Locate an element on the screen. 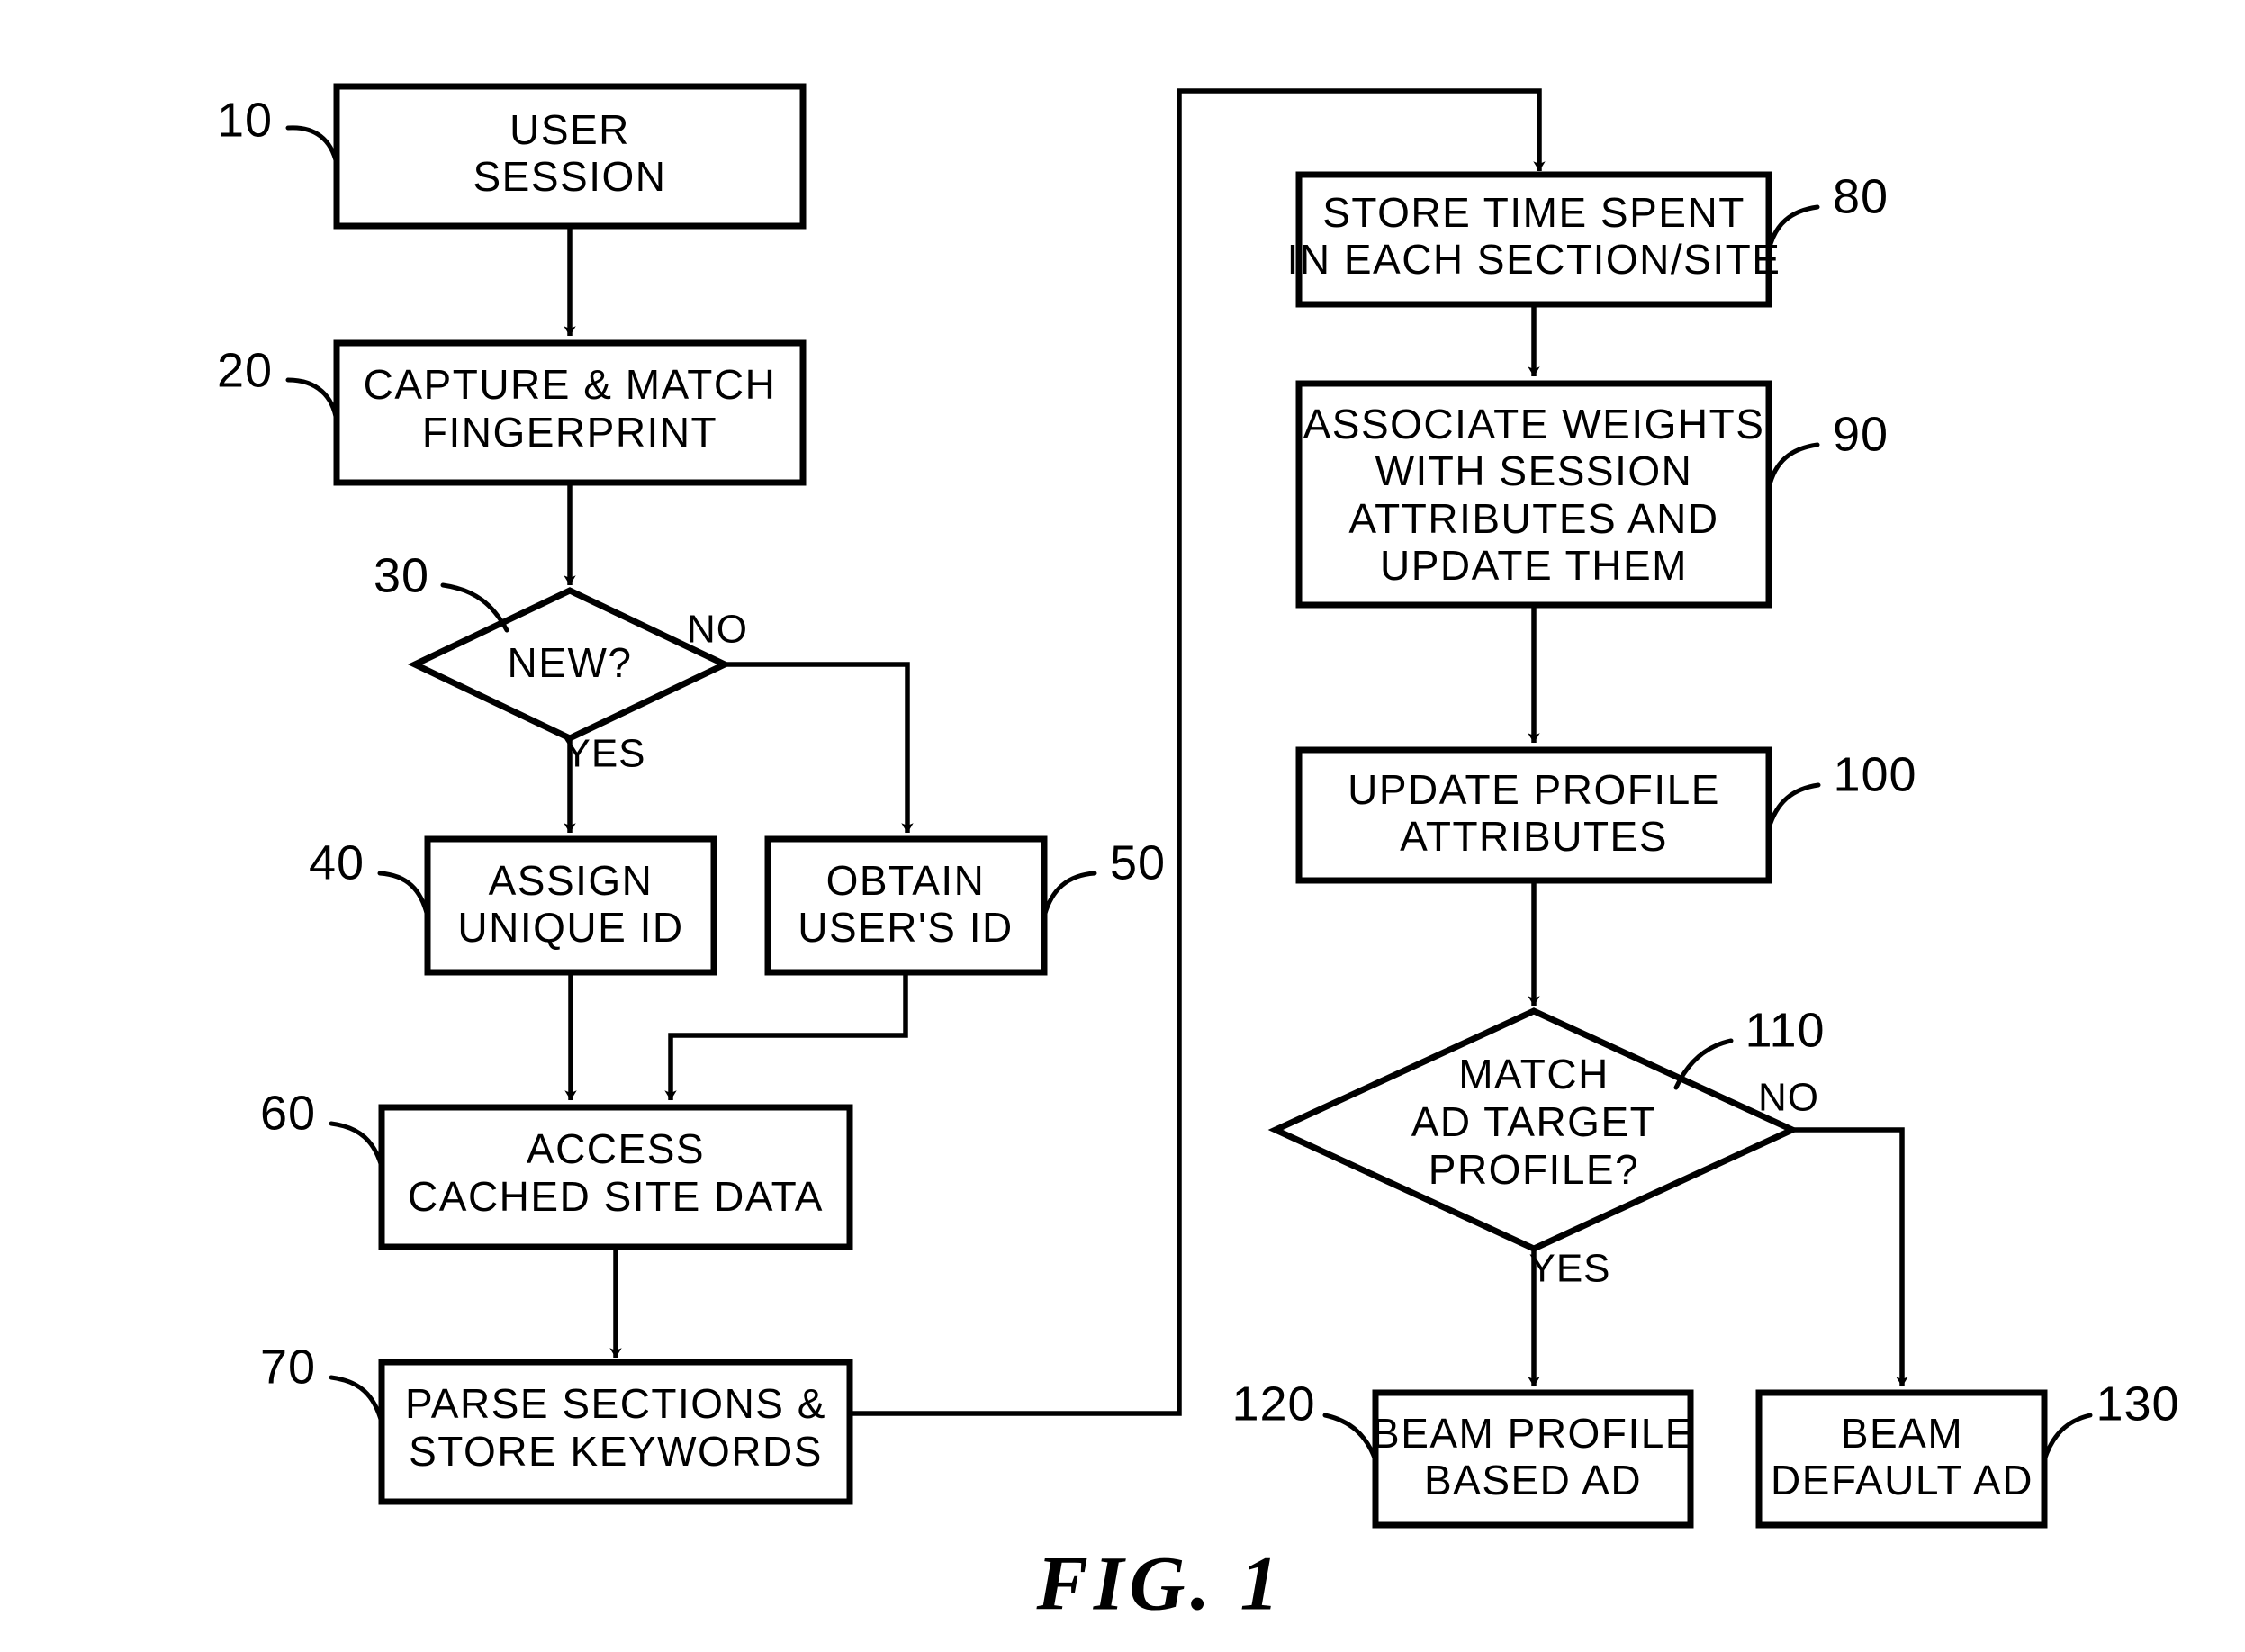 This screenshot has width=2245, height=1652. user-session-label-line-1: USER is located at coordinates (569, 129).